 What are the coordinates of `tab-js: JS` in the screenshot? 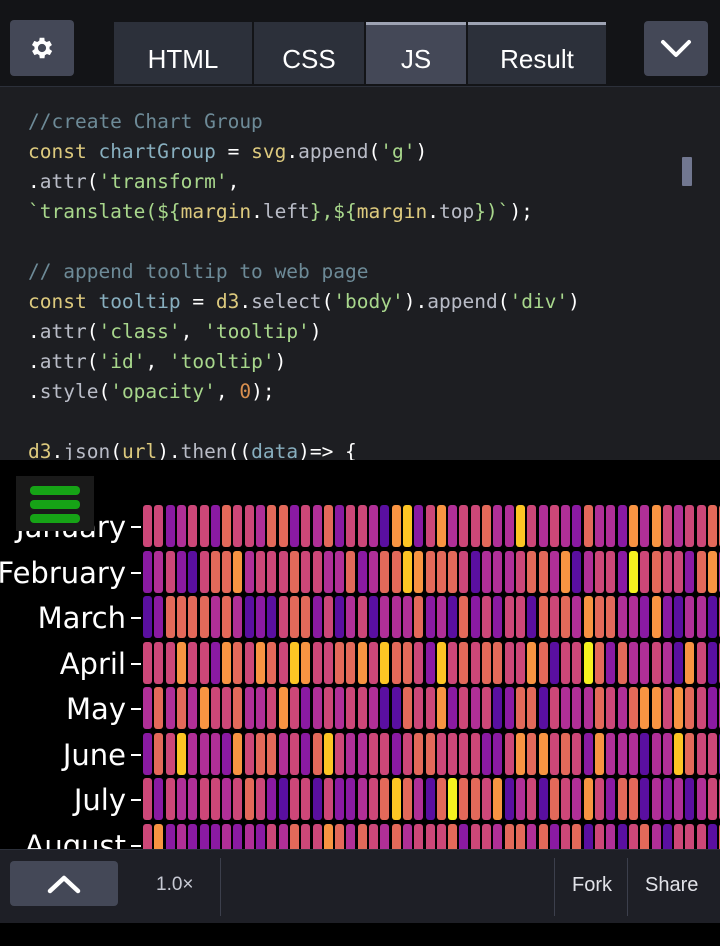 It's located at (416, 53).